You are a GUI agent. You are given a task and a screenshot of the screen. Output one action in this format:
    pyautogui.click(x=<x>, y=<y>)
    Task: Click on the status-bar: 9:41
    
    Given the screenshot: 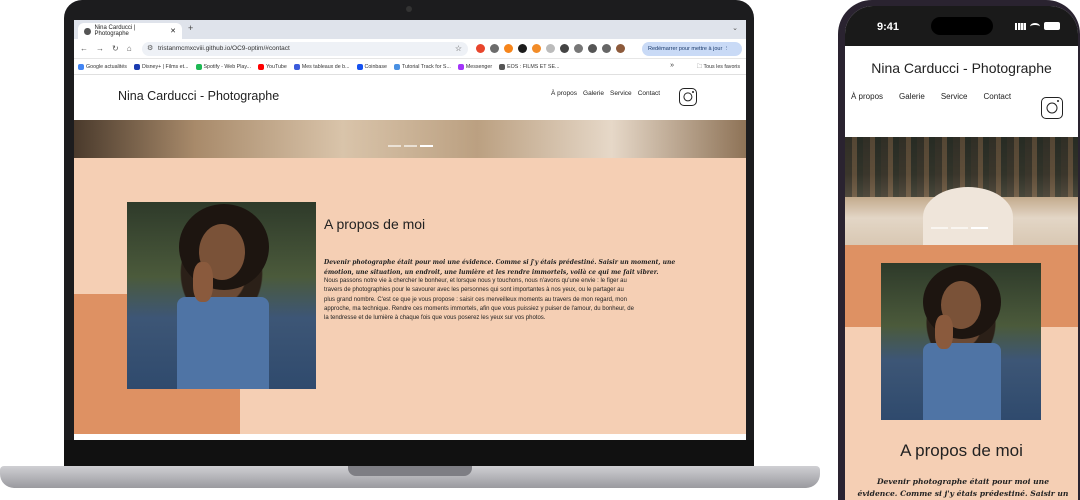 What is the action you would take?
    pyautogui.click(x=961, y=26)
    